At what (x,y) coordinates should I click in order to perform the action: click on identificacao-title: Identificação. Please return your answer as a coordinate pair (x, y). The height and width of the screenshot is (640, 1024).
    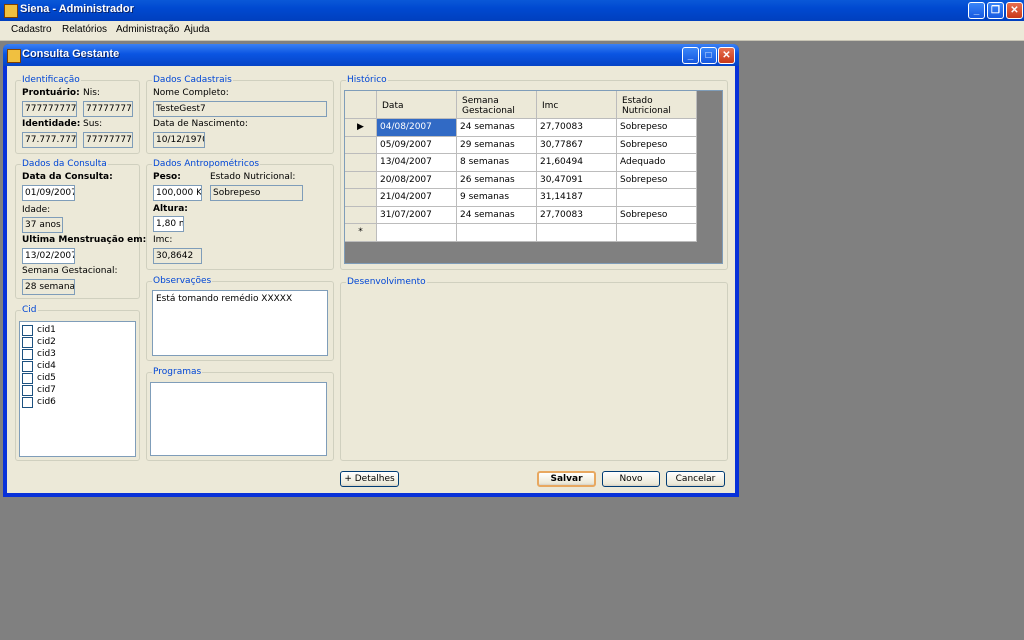
    Looking at the image, I should click on (51, 80).